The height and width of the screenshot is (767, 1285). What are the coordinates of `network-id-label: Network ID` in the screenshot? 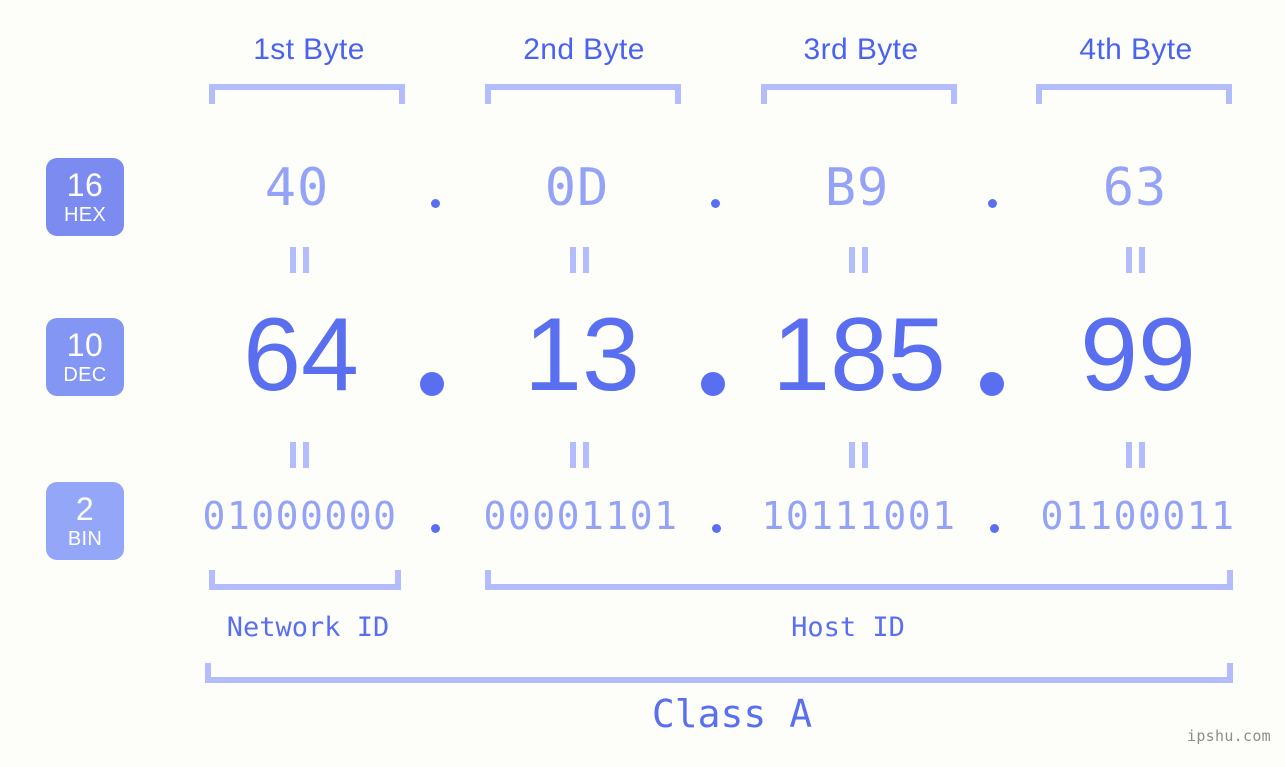 It's located at (308, 627).